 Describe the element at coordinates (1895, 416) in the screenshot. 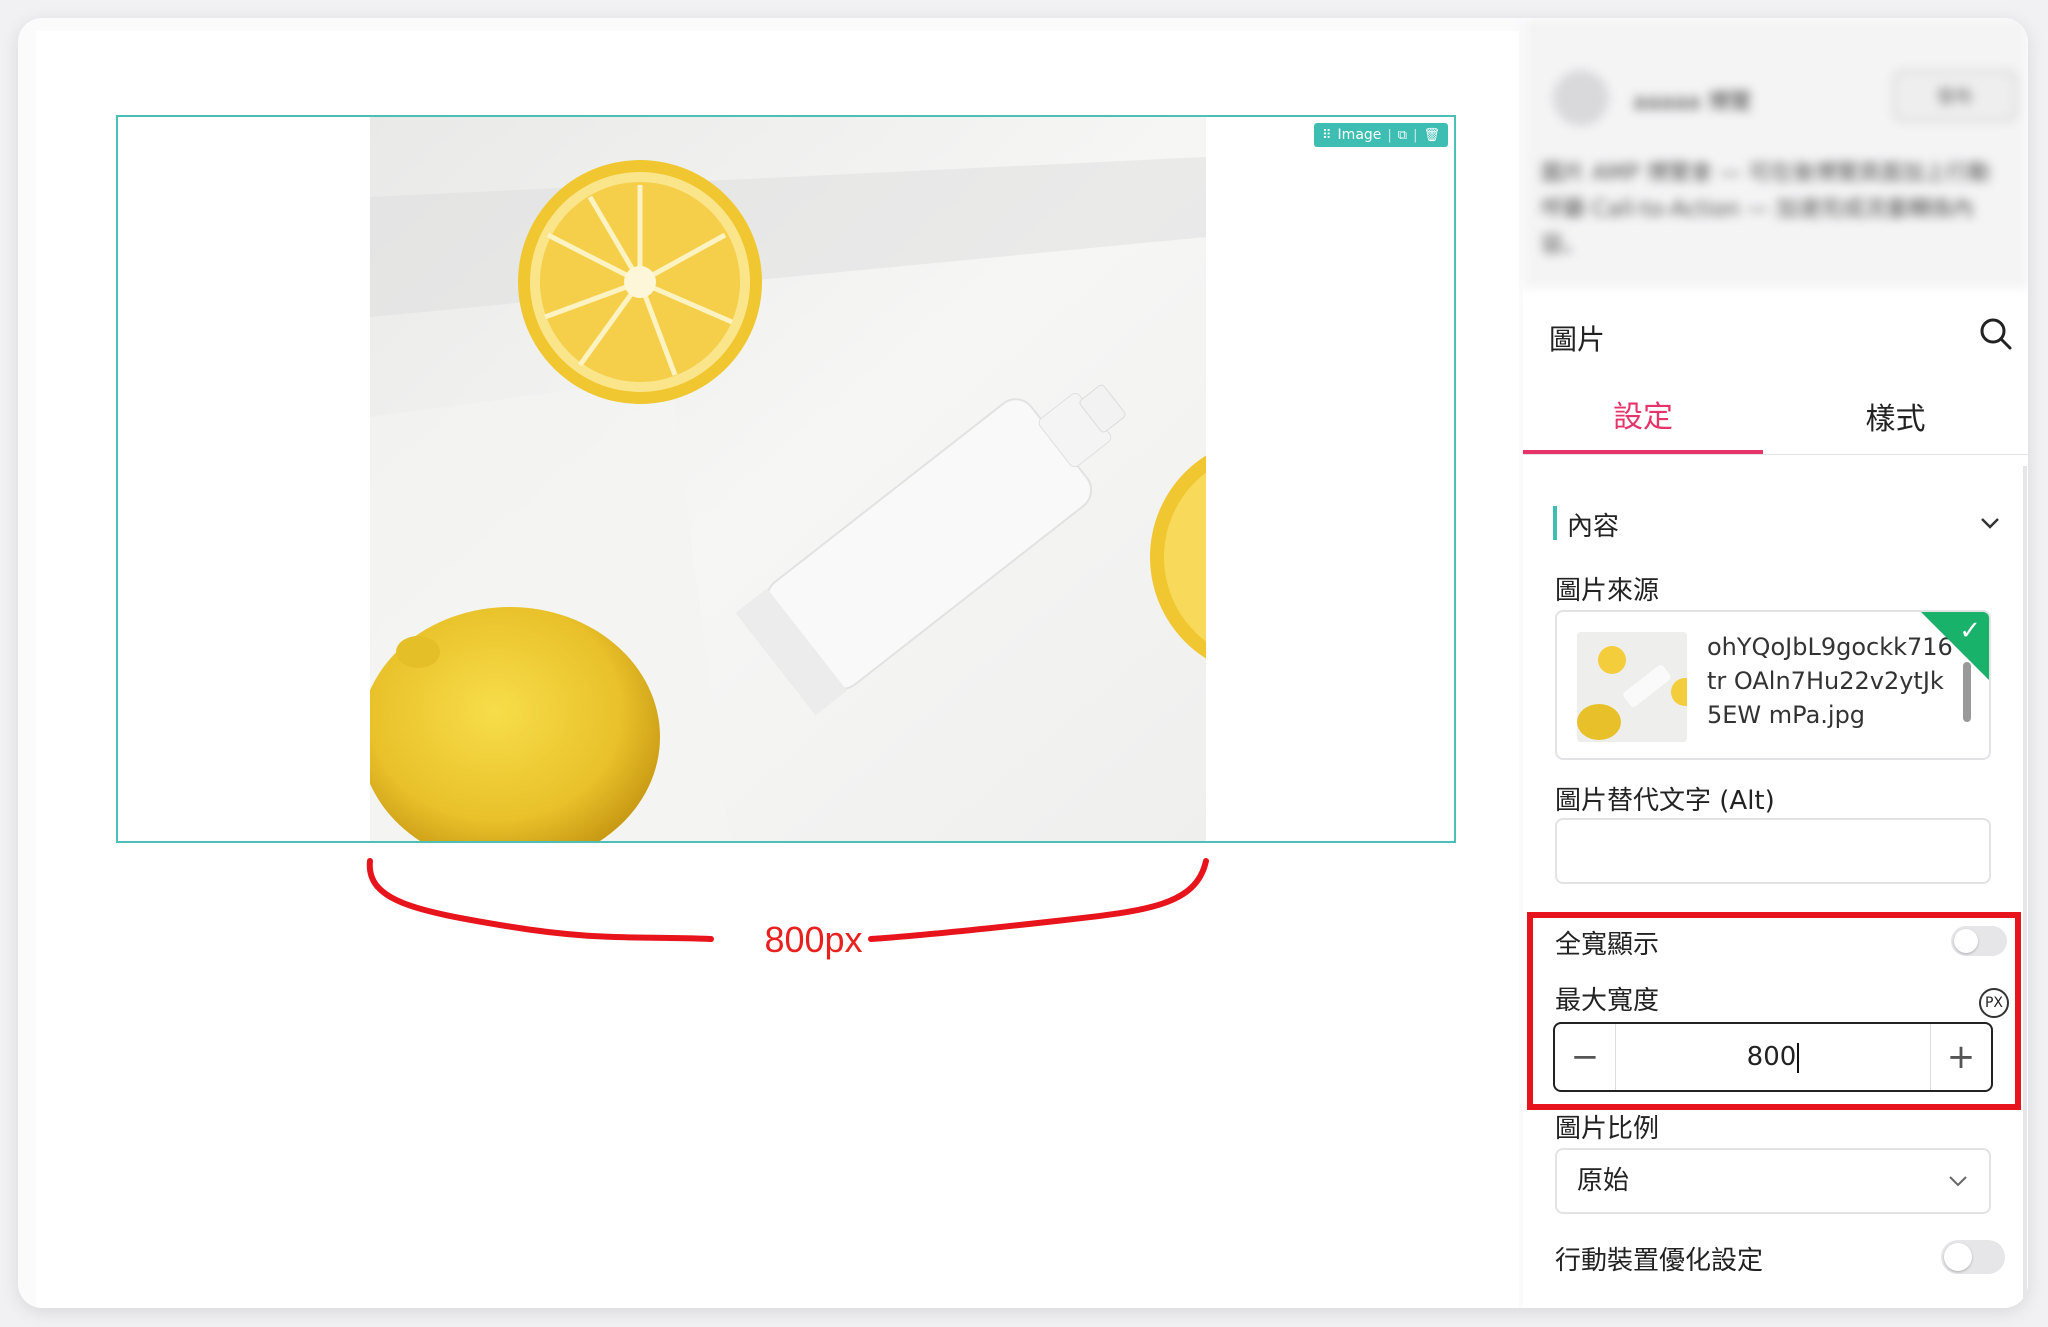

I see `tab-style: 樣式` at that location.